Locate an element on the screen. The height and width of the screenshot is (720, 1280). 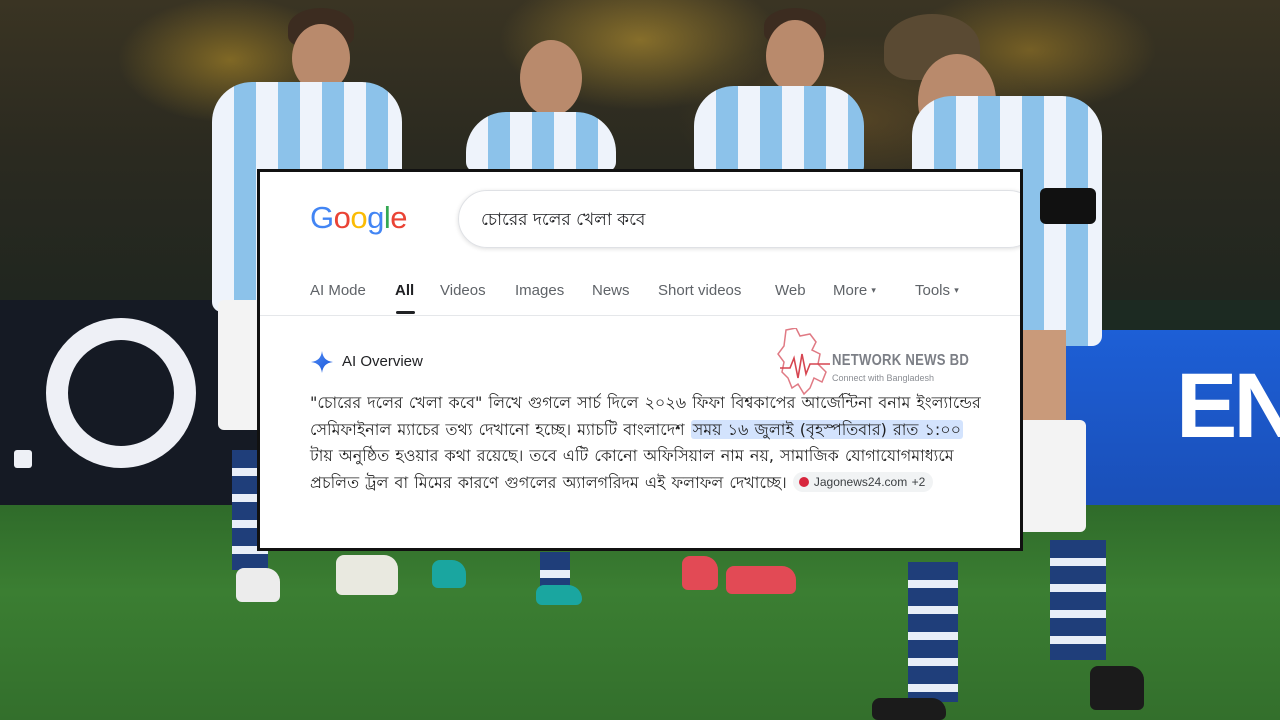
source-chip: Jagonews24.com +2 is located at coordinates (863, 481).